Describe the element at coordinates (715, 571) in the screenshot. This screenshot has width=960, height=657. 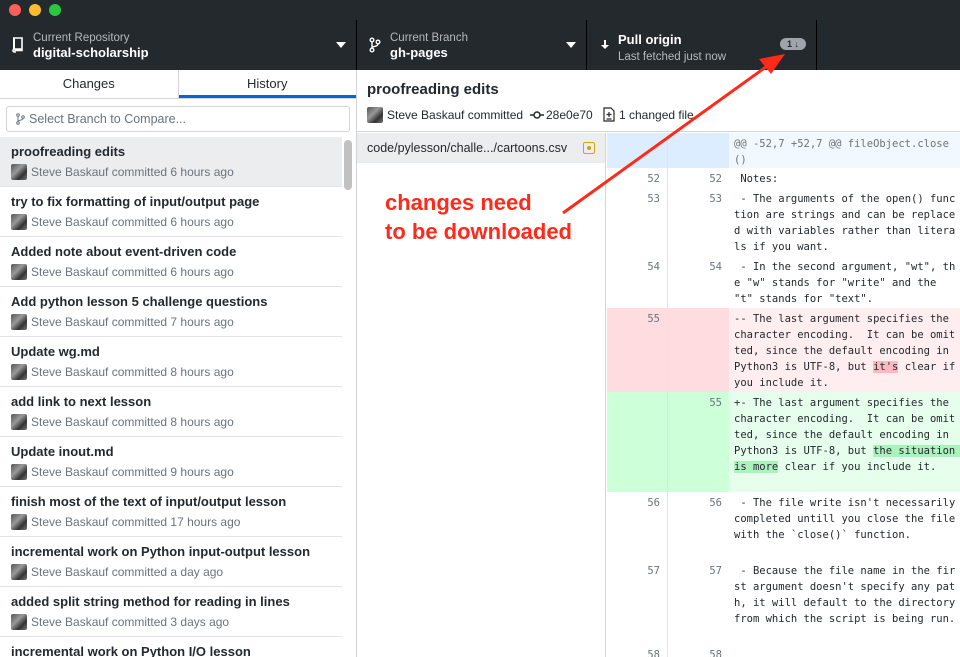
I see `new-line-number: 57` at that location.